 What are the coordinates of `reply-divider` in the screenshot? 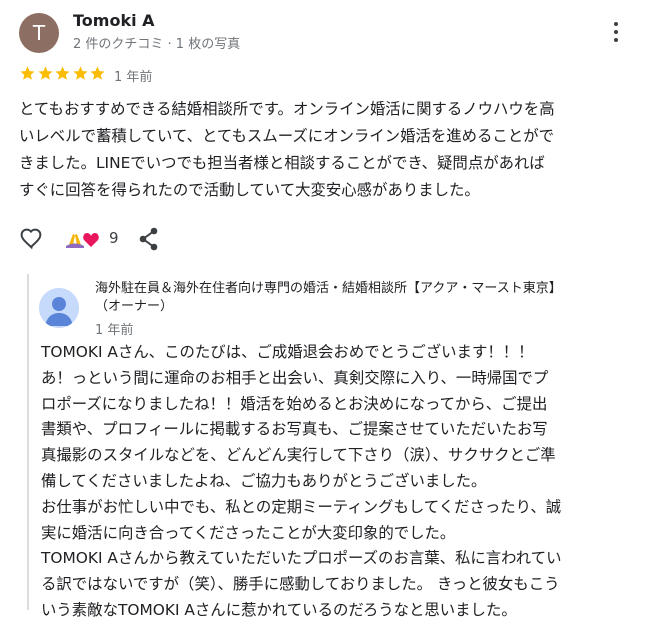 It's located at (28, 442).